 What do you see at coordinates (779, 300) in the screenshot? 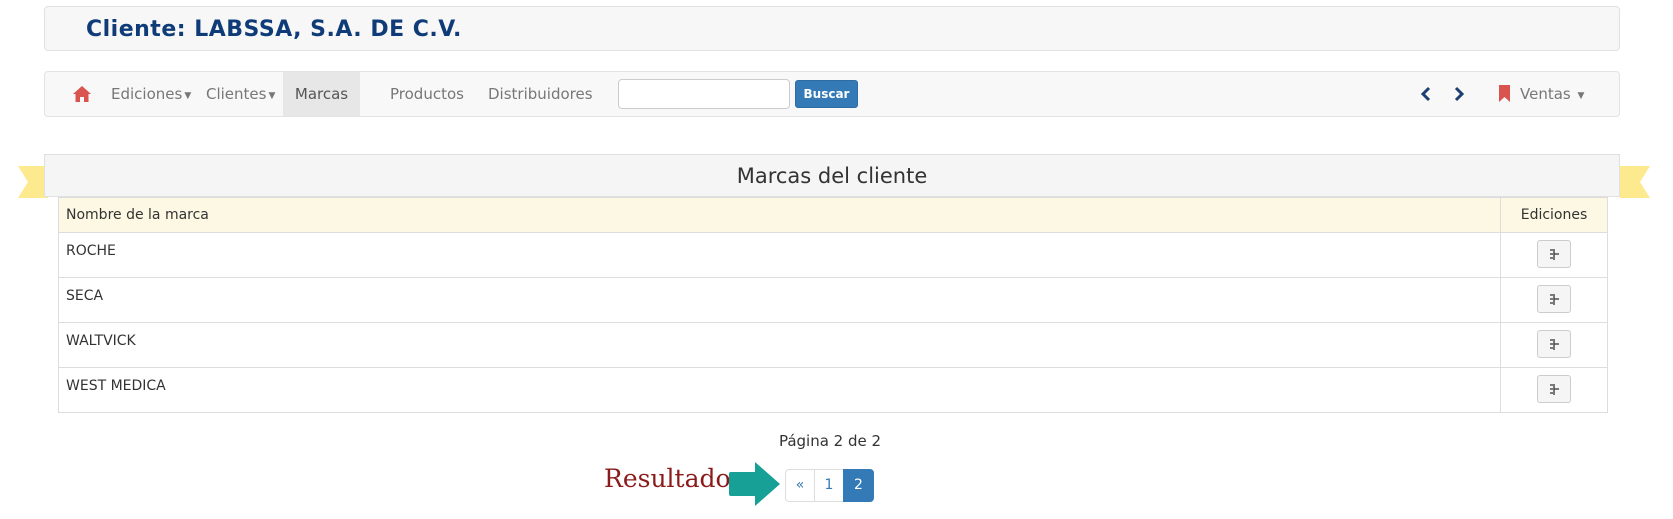
I see `brand-name: SECA` at bounding box center [779, 300].